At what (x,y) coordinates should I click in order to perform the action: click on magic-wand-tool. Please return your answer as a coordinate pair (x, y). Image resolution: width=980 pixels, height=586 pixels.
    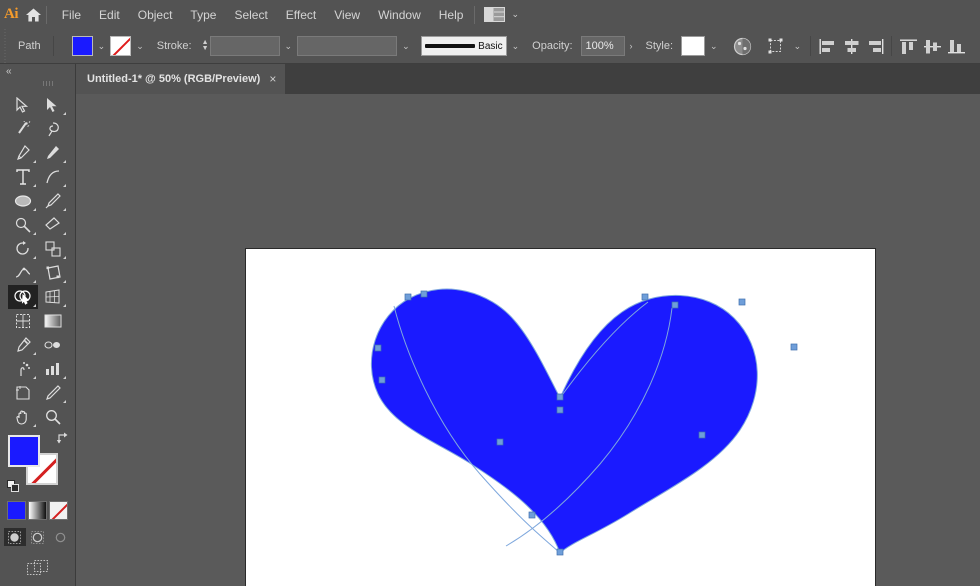
    Looking at the image, I should click on (23, 129).